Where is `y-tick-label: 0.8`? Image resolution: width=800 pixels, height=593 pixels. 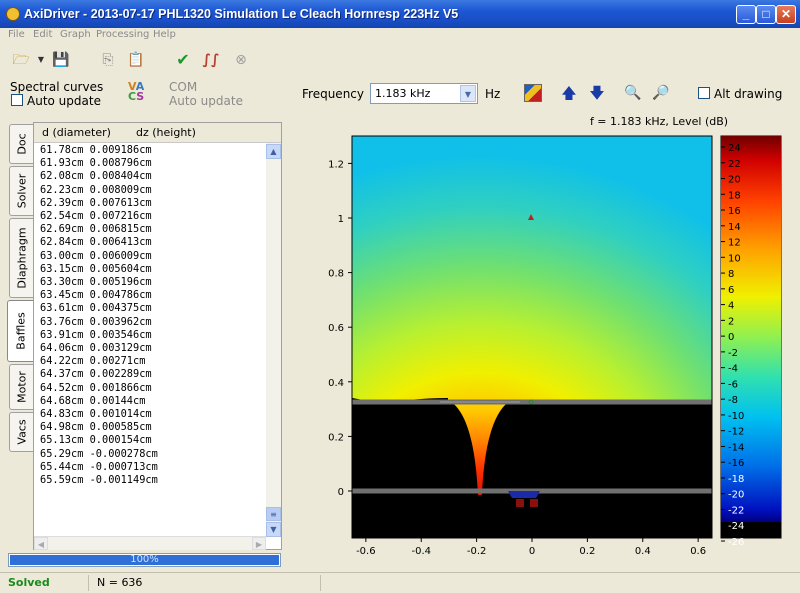 y-tick-label: 0.8 is located at coordinates (336, 274).